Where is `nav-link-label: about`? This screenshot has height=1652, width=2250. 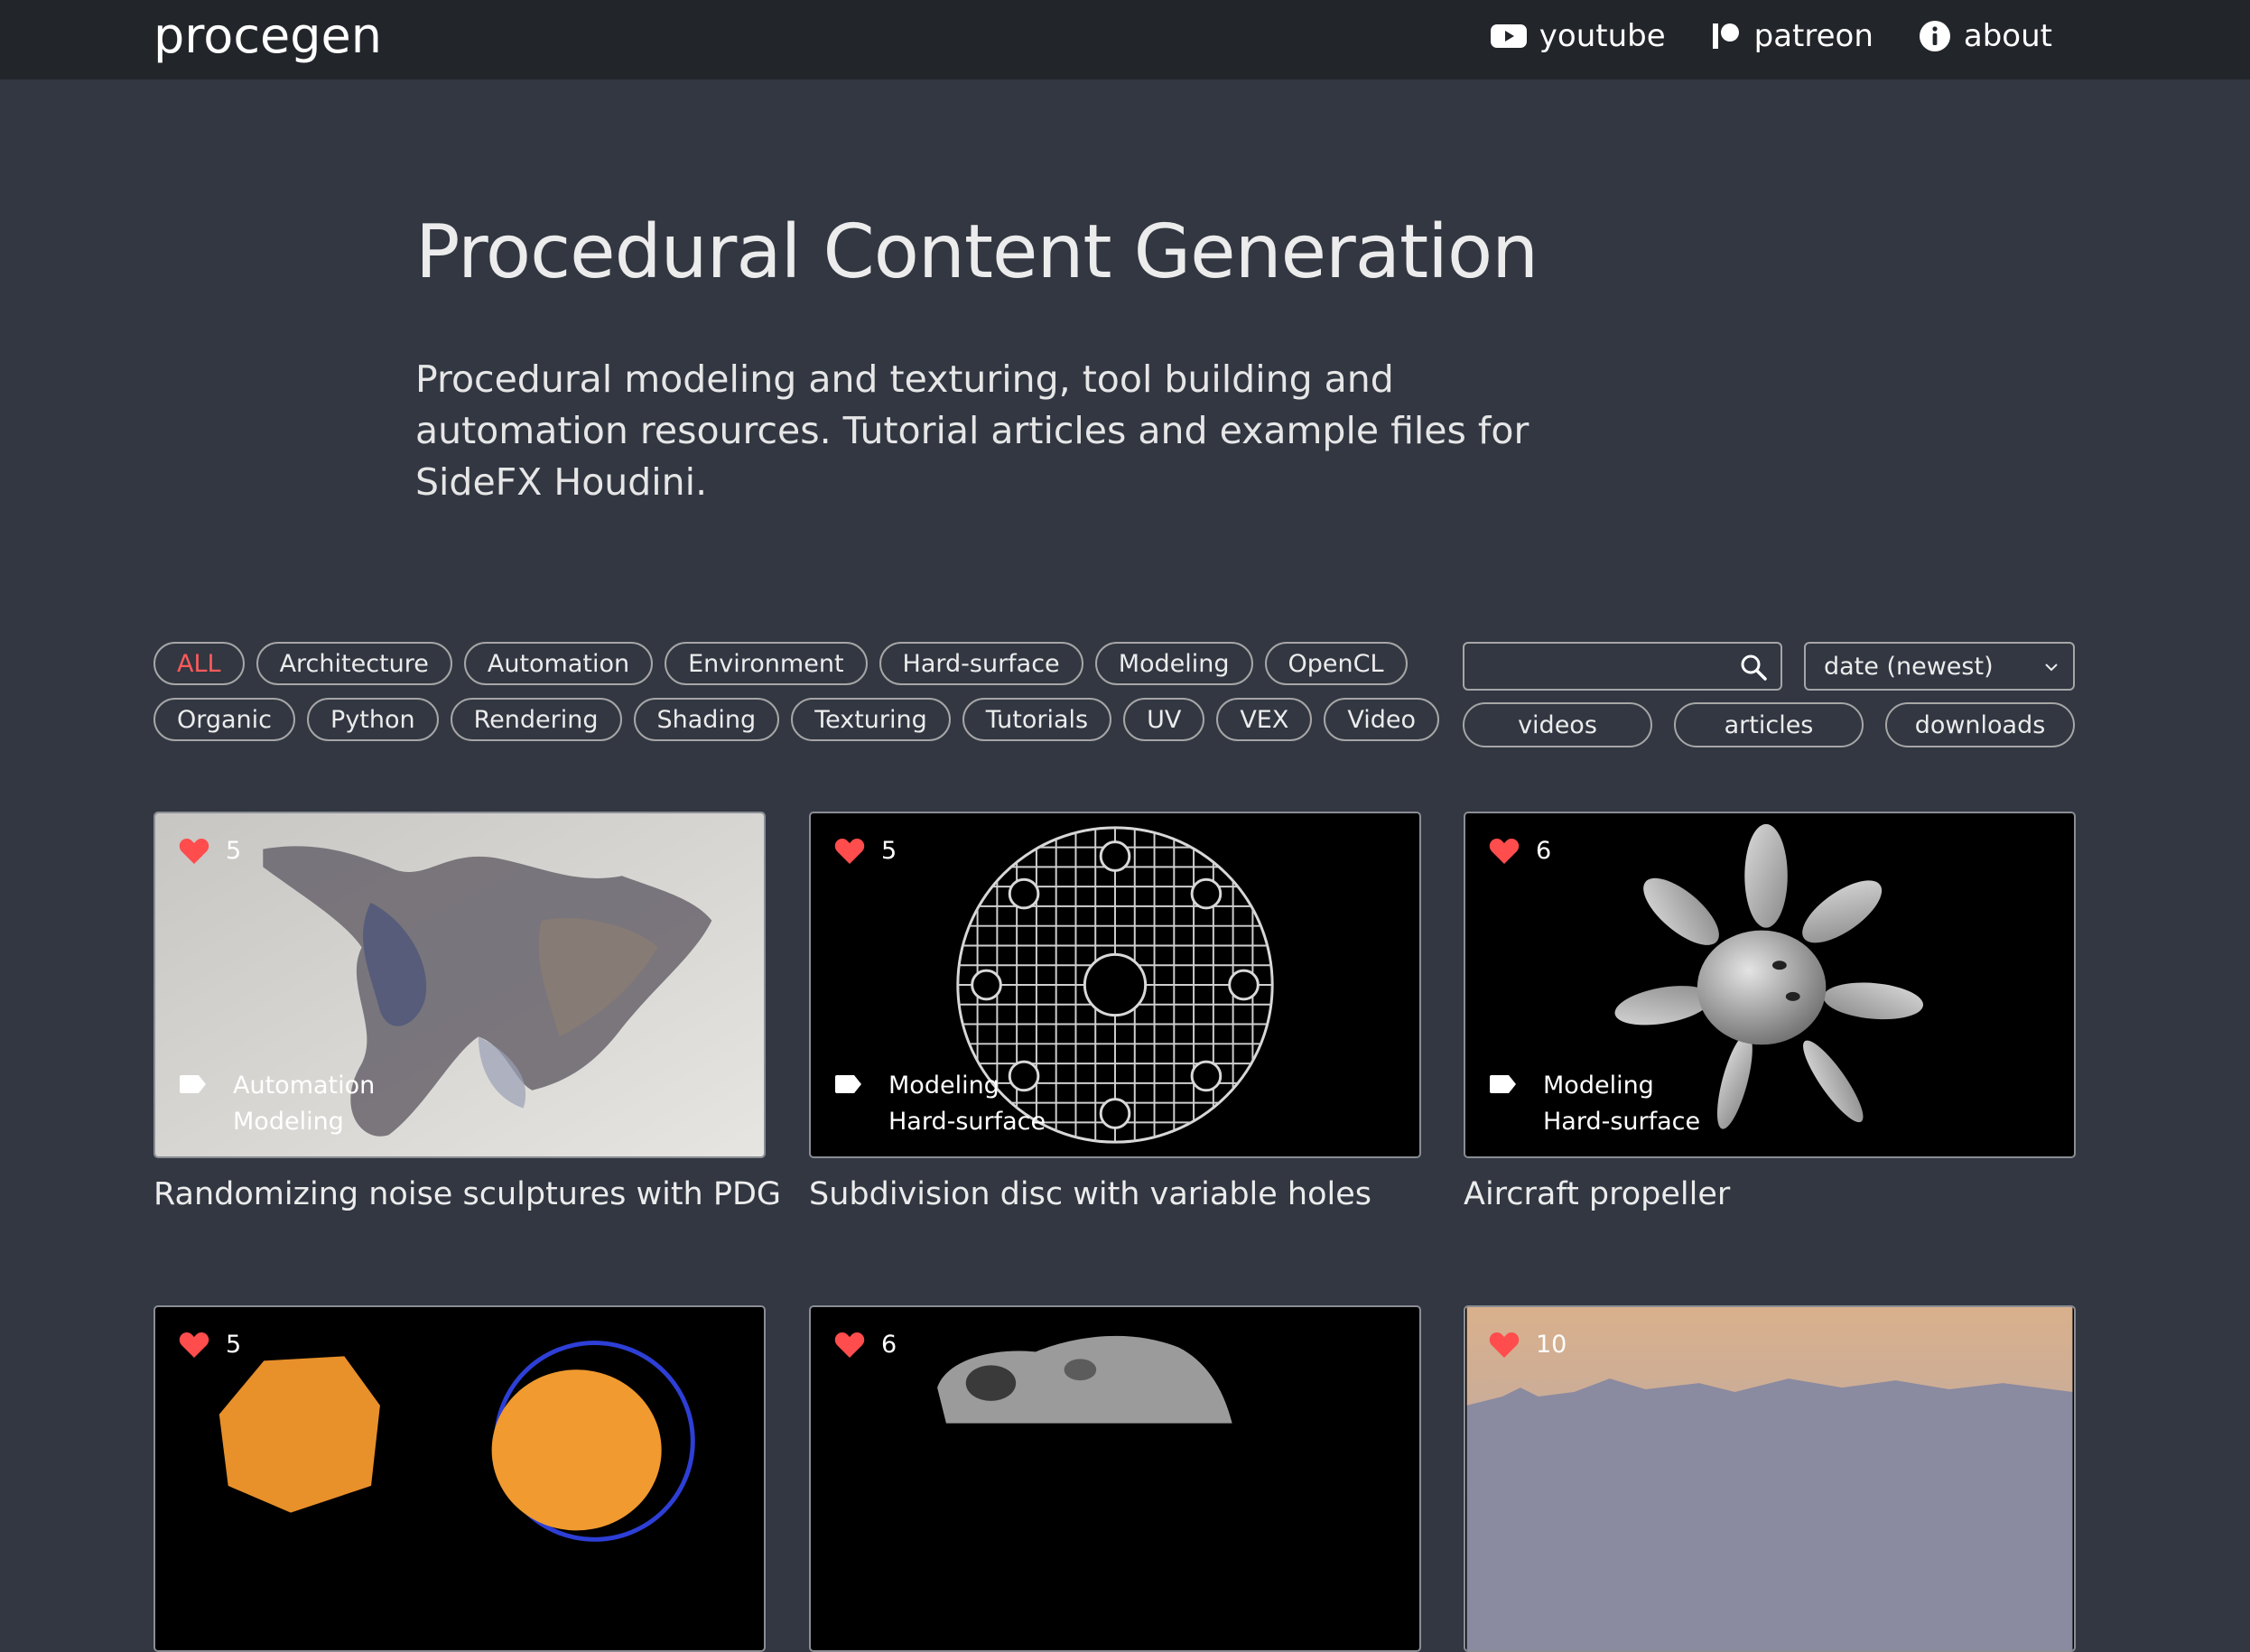
nav-link-label: about is located at coordinates (2007, 36).